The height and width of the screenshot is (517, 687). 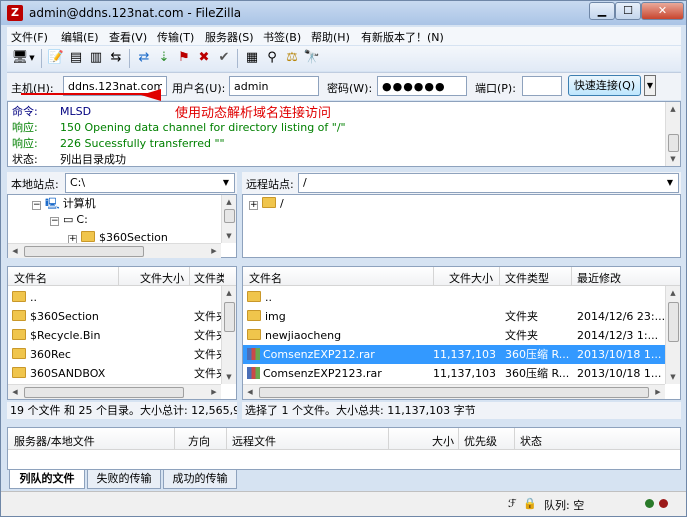 I want to click on menu-transfer: 传输(T), so click(x=175, y=37).